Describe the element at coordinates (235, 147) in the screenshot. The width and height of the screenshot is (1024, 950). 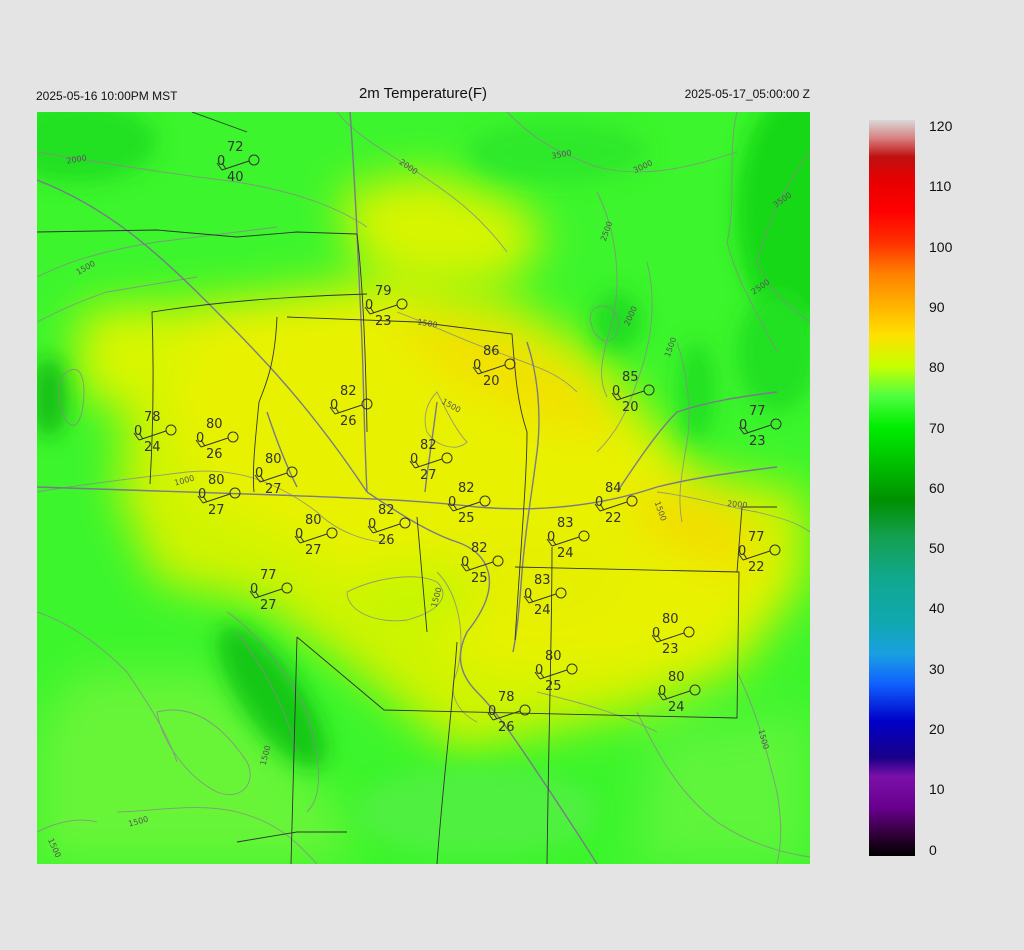
I see `station-temperature: 72` at that location.